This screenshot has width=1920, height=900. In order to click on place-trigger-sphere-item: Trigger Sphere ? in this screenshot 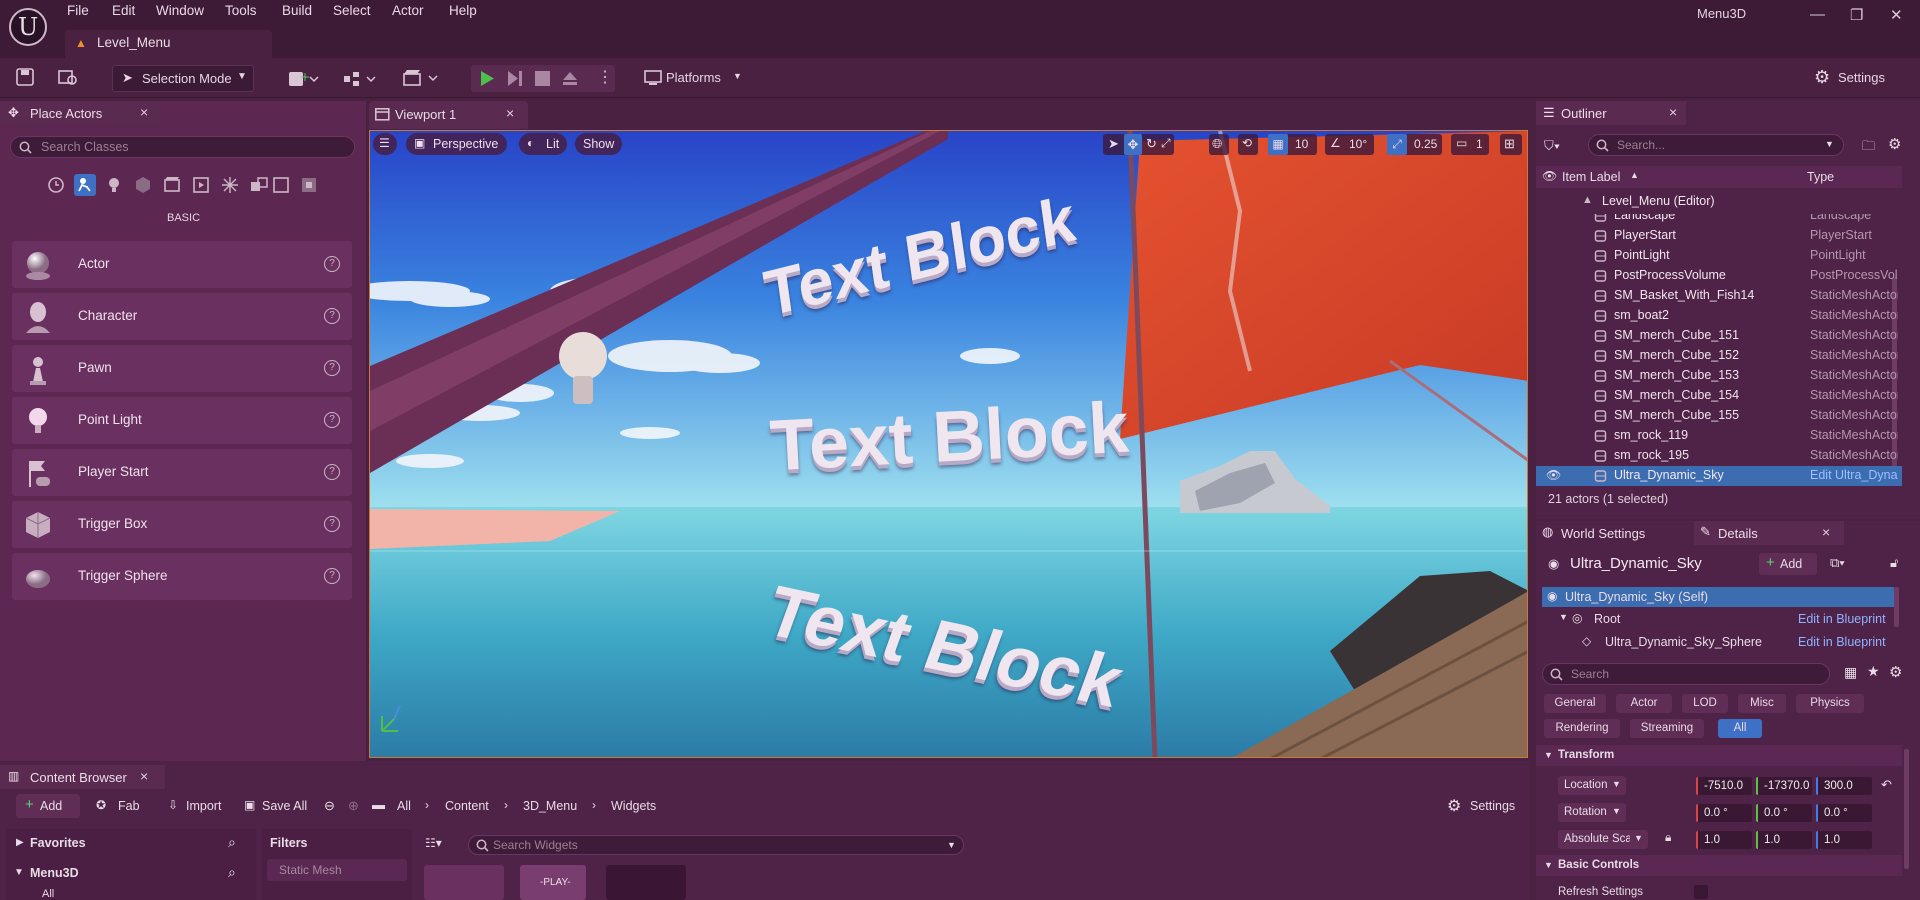, I will do `click(182, 576)`.